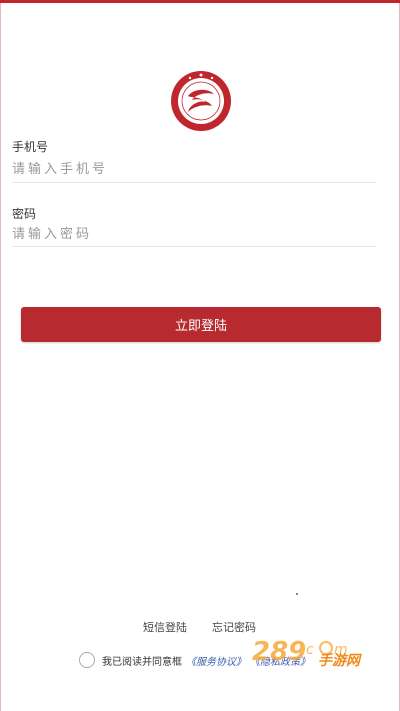 This screenshot has height=711, width=400. I want to click on agree-radio-icon, so click(87, 660).